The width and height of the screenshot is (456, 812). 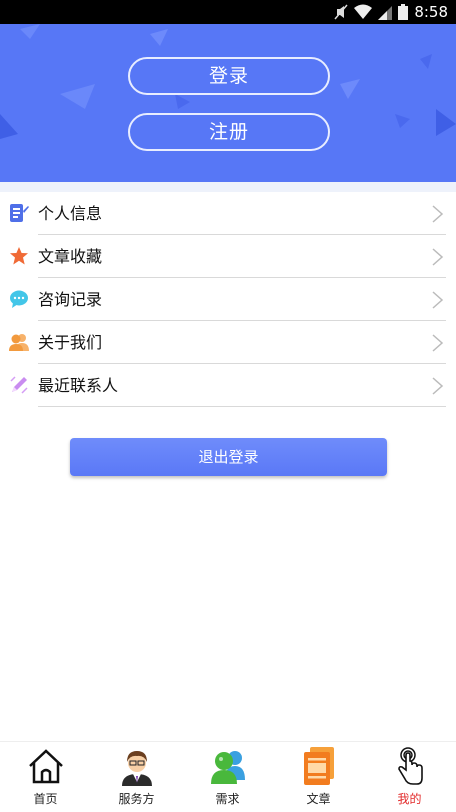 I want to click on chat-bubble-icon, so click(x=19, y=299).